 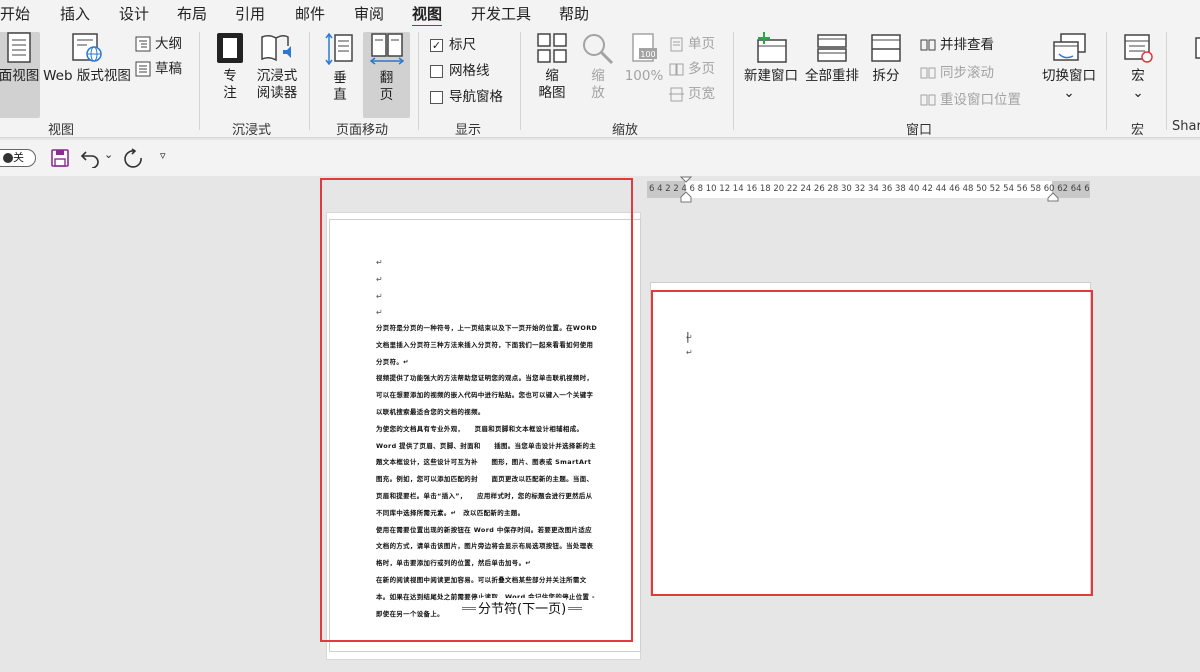 I want to click on one-page-icon, so click(x=676, y=44).